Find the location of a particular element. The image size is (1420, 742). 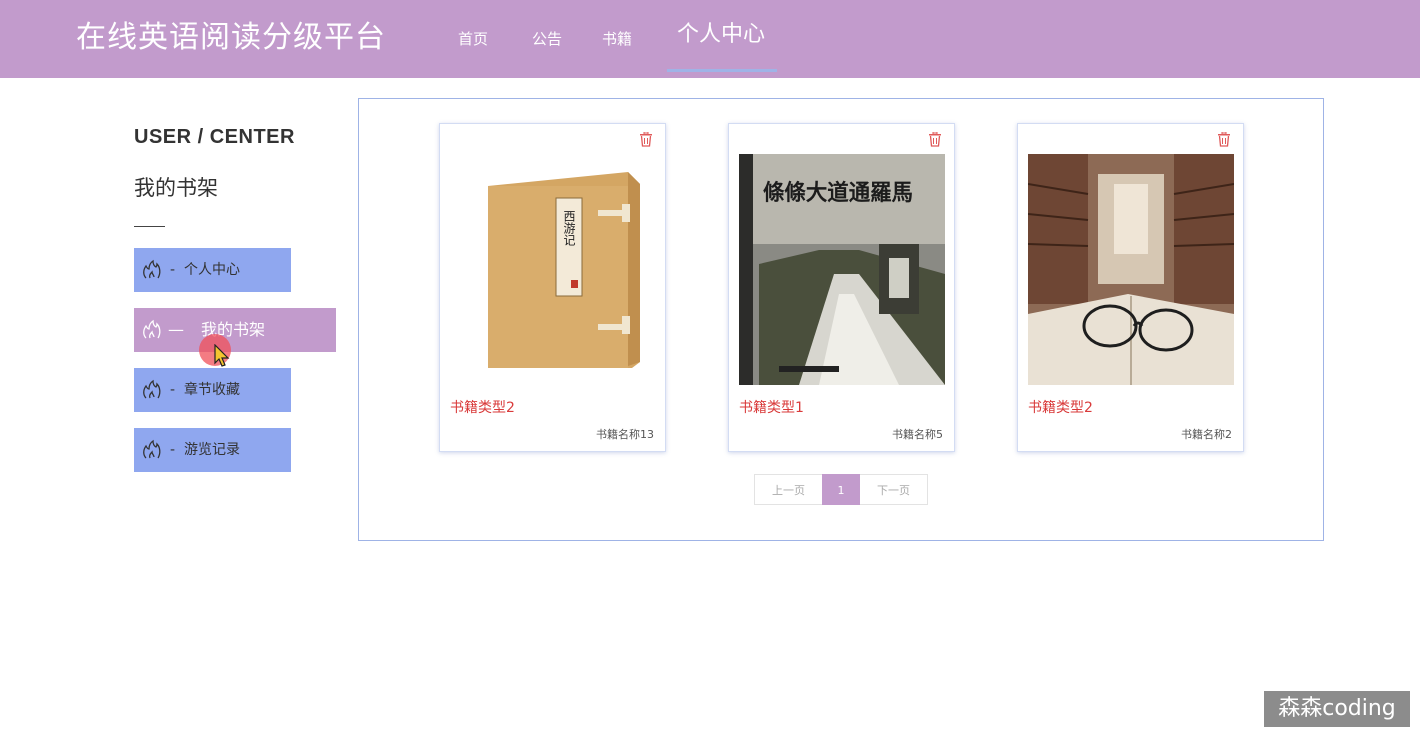

book-type: 书籍类型1 is located at coordinates (771, 407).